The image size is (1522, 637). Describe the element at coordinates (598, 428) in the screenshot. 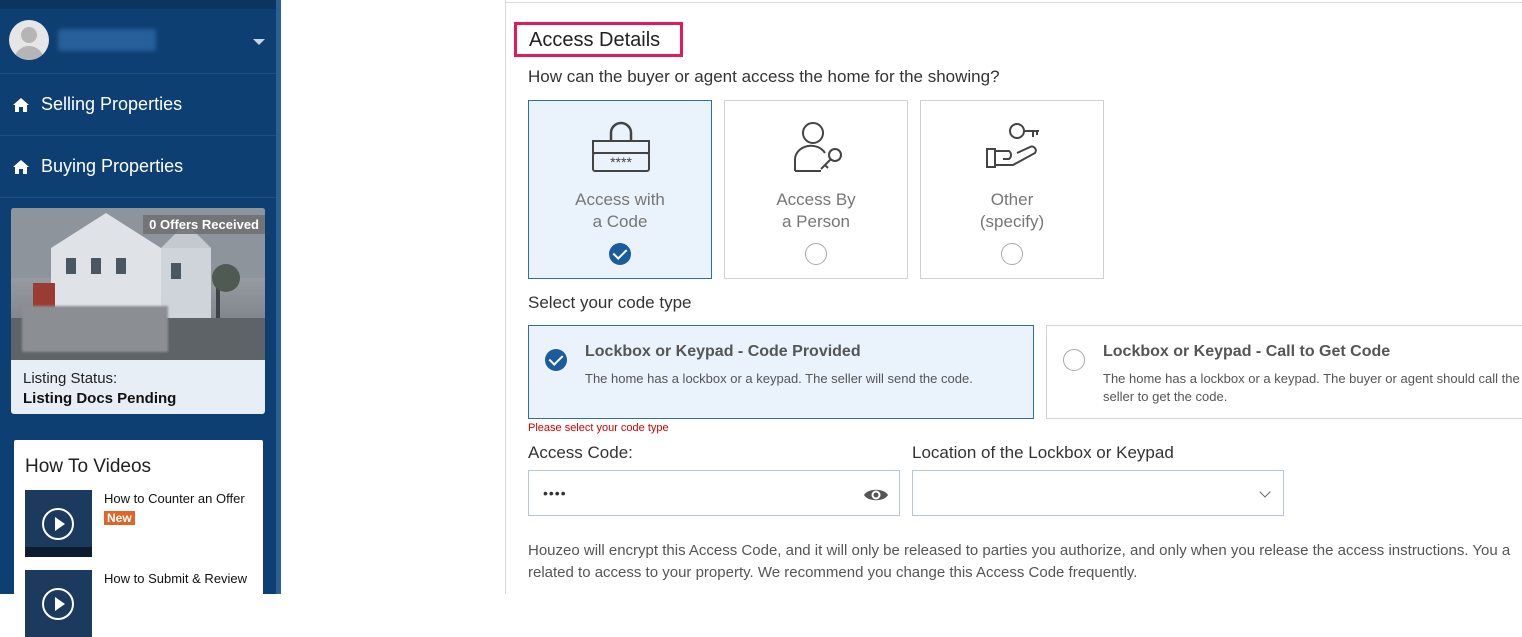

I see `code-type-error: Please select your code type` at that location.